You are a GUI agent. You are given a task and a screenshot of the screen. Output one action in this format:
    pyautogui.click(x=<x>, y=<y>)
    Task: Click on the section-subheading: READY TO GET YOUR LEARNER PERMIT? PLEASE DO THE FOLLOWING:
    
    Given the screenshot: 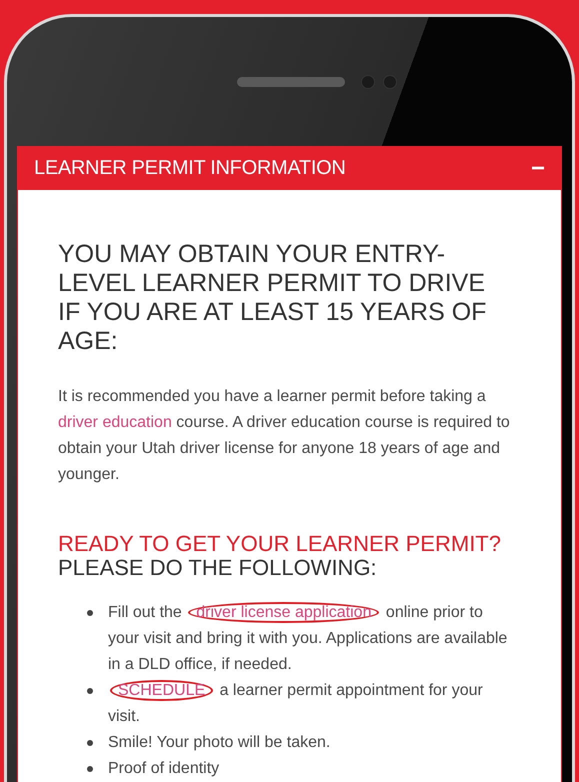 What is the action you would take?
    pyautogui.click(x=280, y=556)
    